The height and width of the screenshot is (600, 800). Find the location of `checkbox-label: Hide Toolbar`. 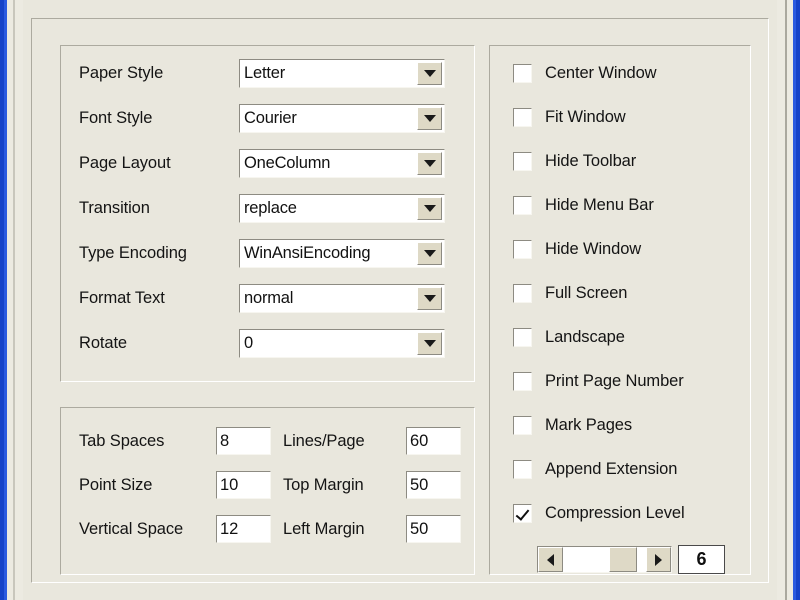

checkbox-label: Hide Toolbar is located at coordinates (591, 160).